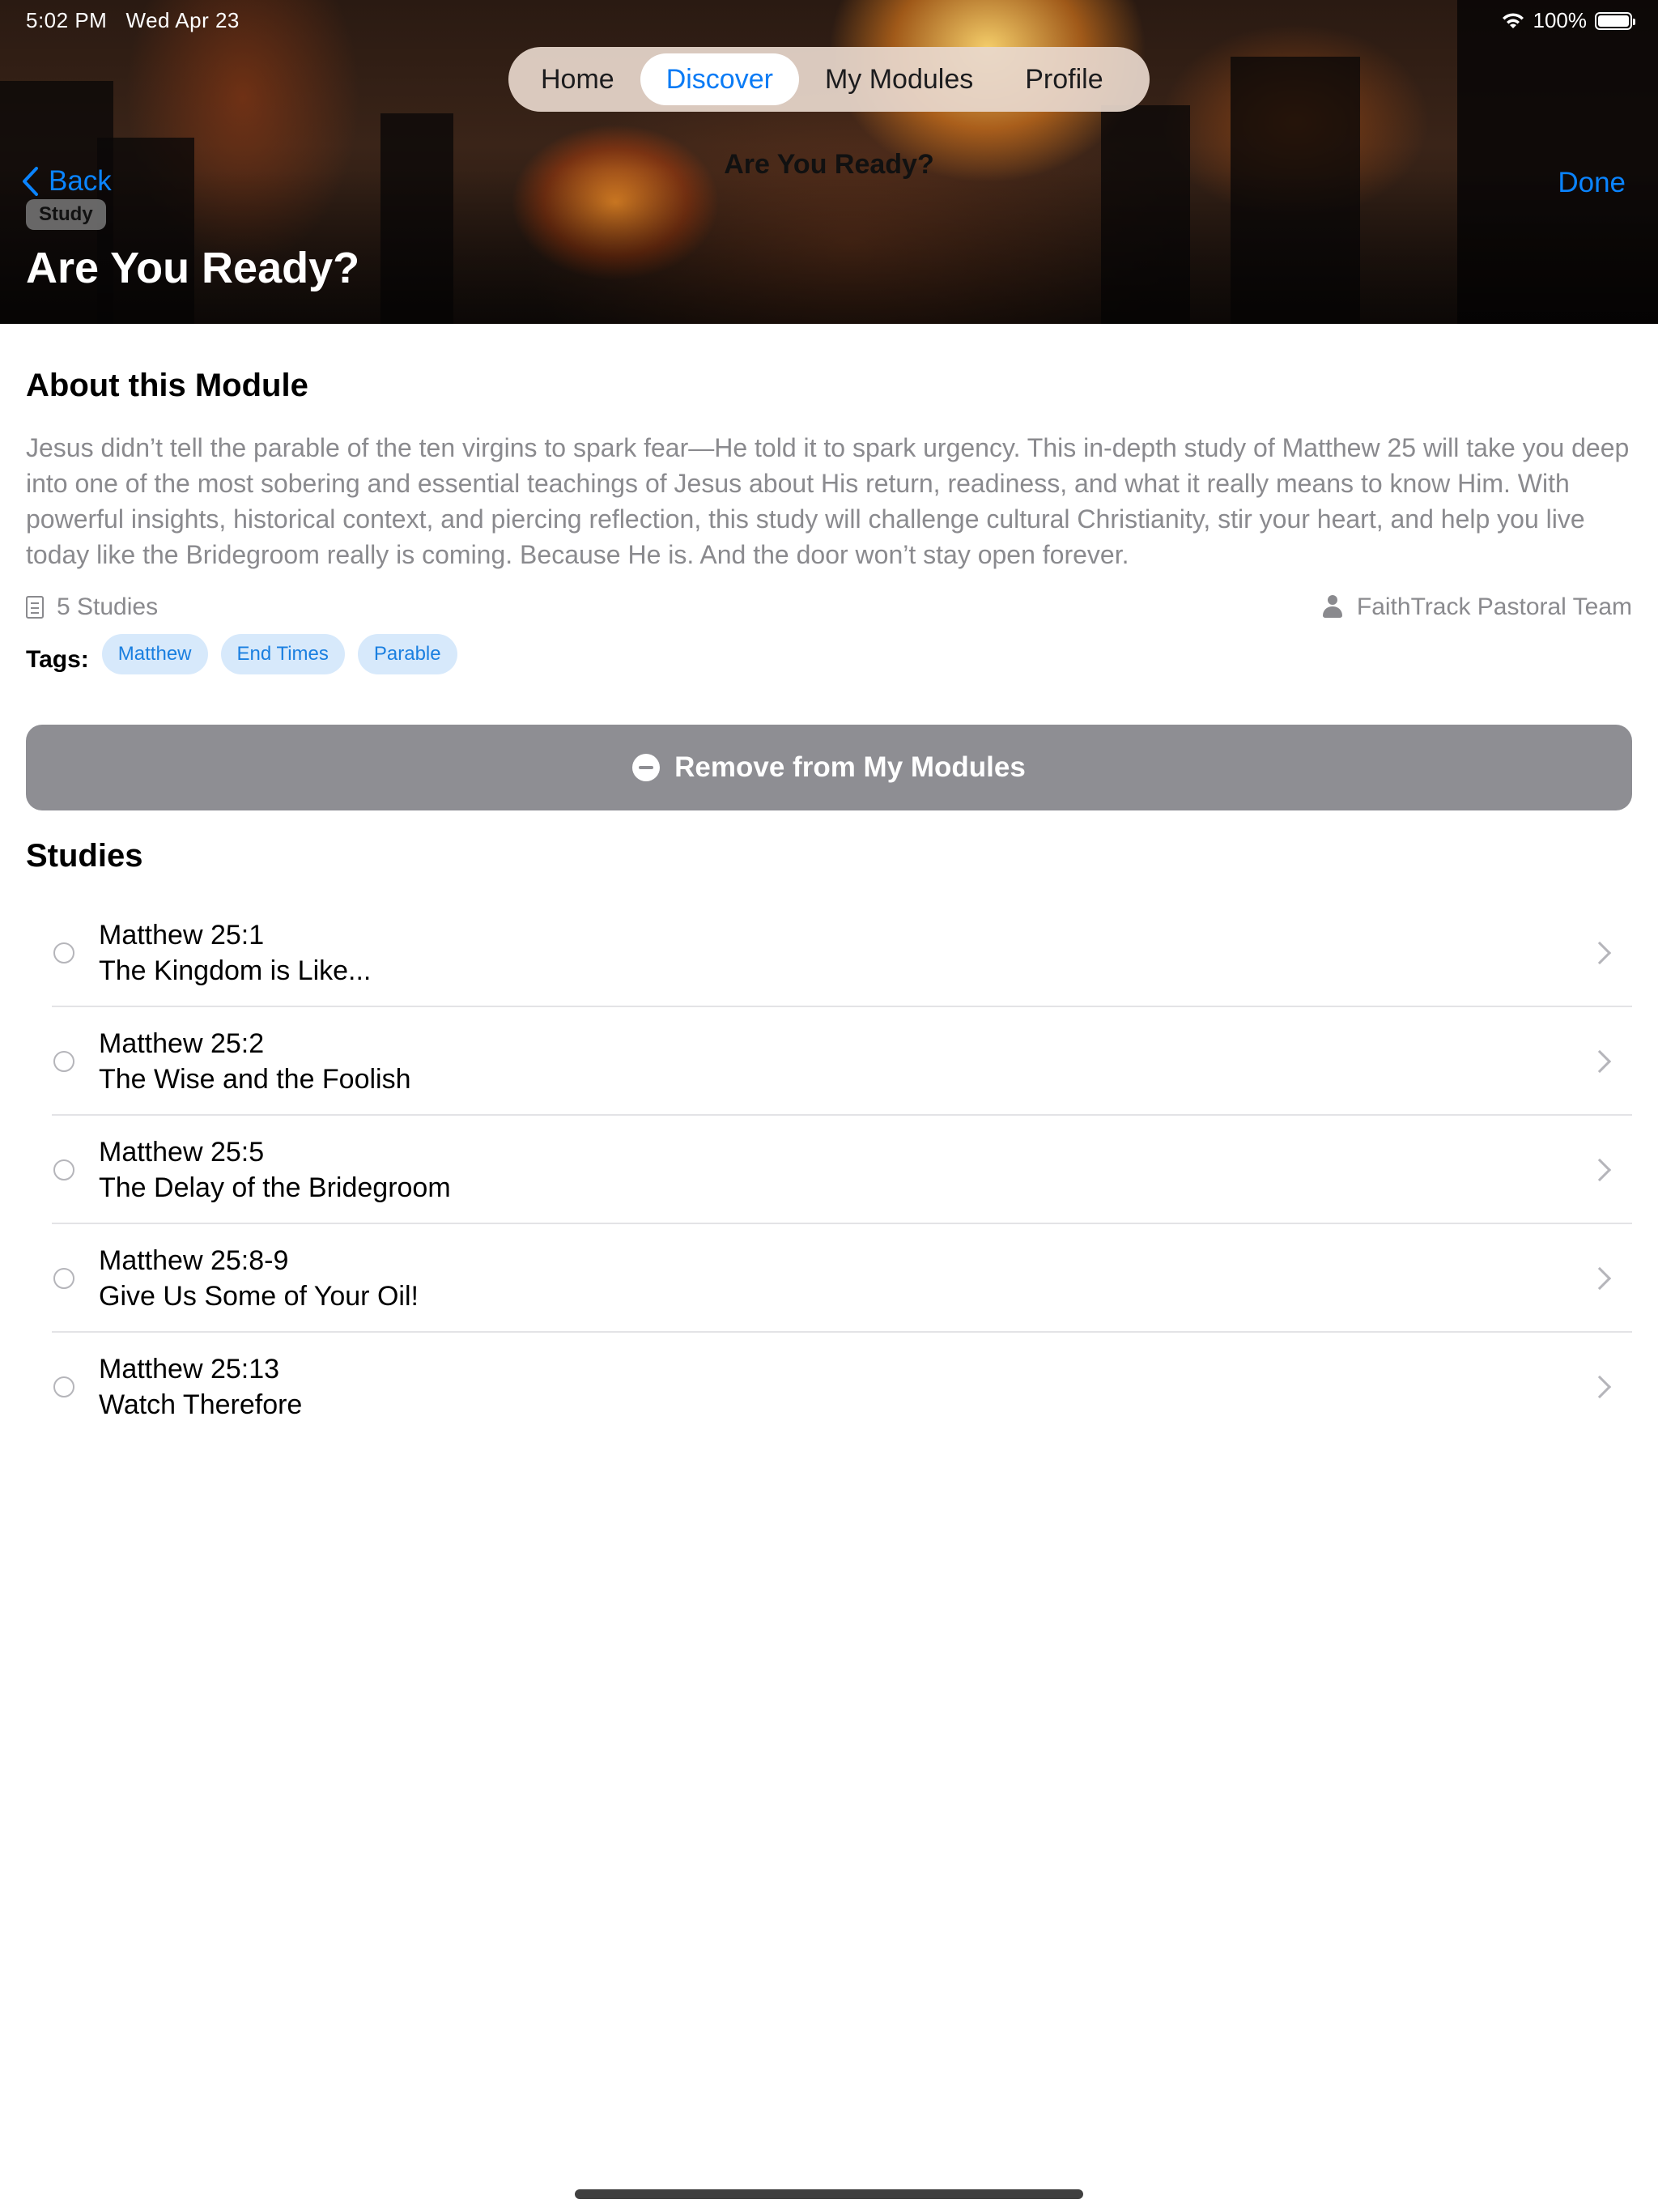 Image resolution: width=1658 pixels, height=2212 pixels. What do you see at coordinates (1332, 607) in the screenshot?
I see `person-icon` at bounding box center [1332, 607].